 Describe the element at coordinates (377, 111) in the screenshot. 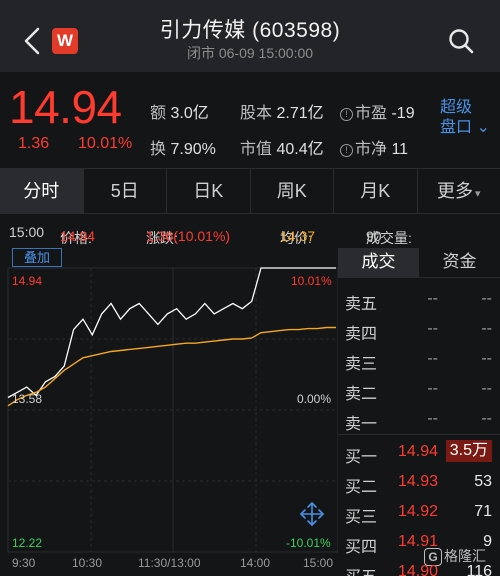

I see `pe-stat: ! 市盈 -19` at that location.